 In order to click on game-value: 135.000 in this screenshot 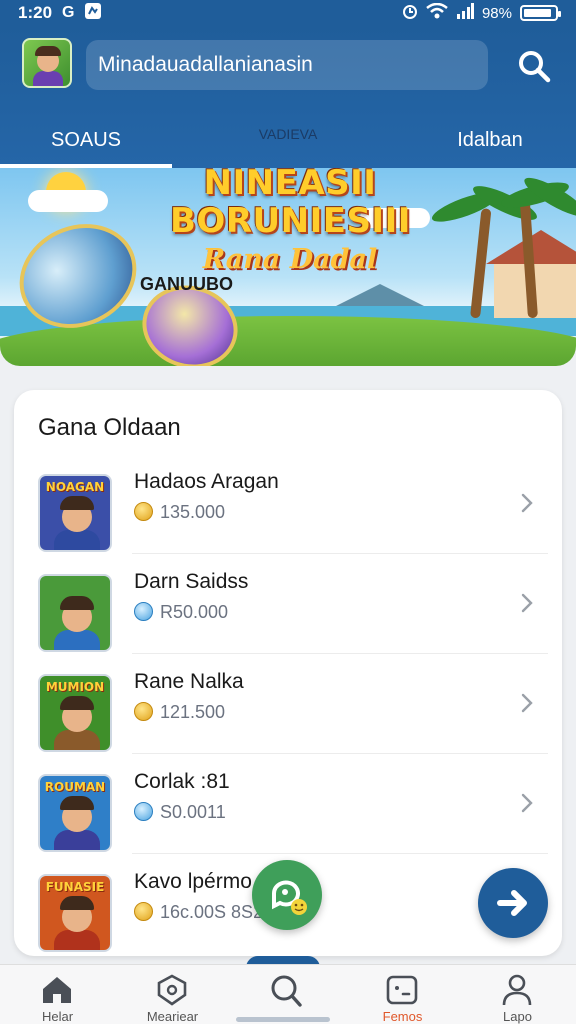, I will do `click(193, 512)`.